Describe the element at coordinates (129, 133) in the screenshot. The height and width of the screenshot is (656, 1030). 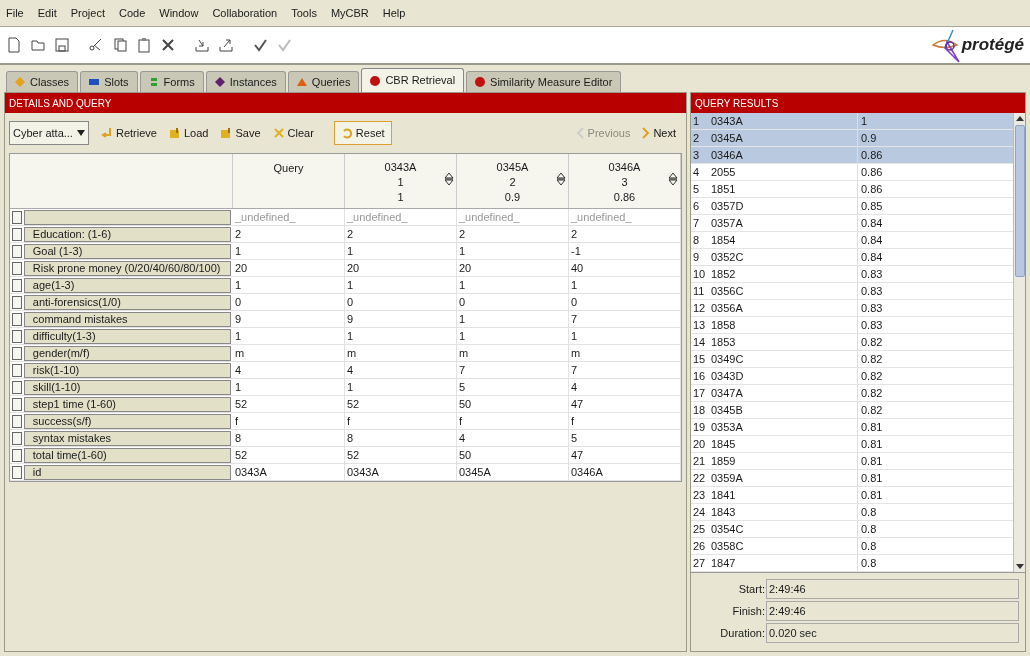
I see `tool-button: Retrieve` at that location.